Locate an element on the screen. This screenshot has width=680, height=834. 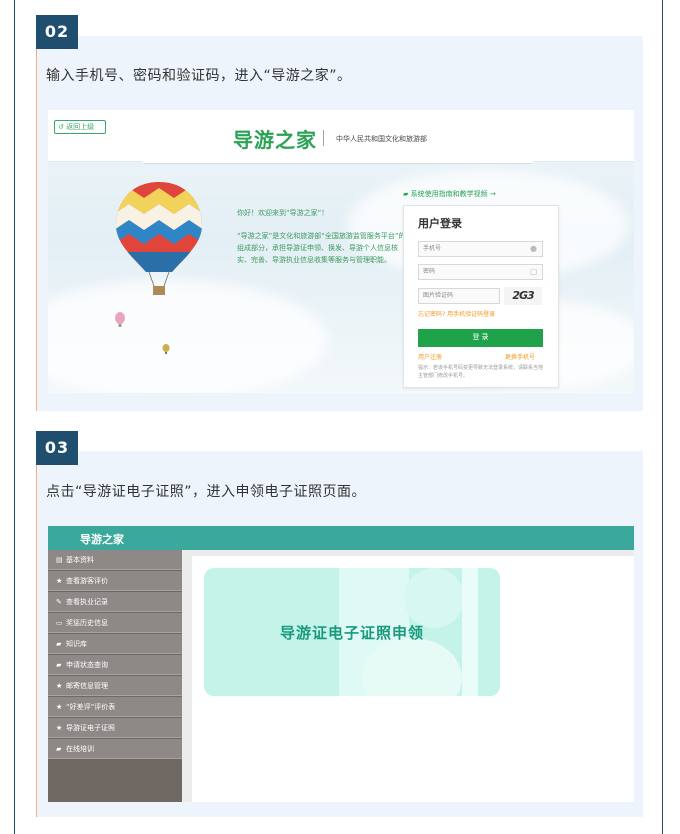
login-button: 登 录 is located at coordinates (480, 338).